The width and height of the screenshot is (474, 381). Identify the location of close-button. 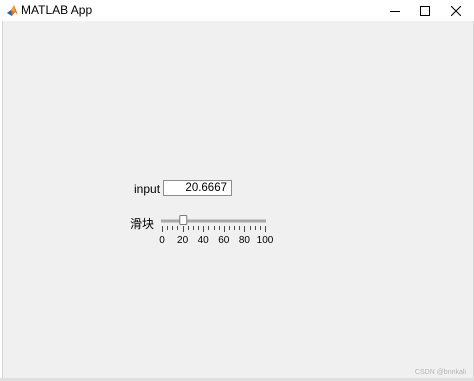
(456, 10).